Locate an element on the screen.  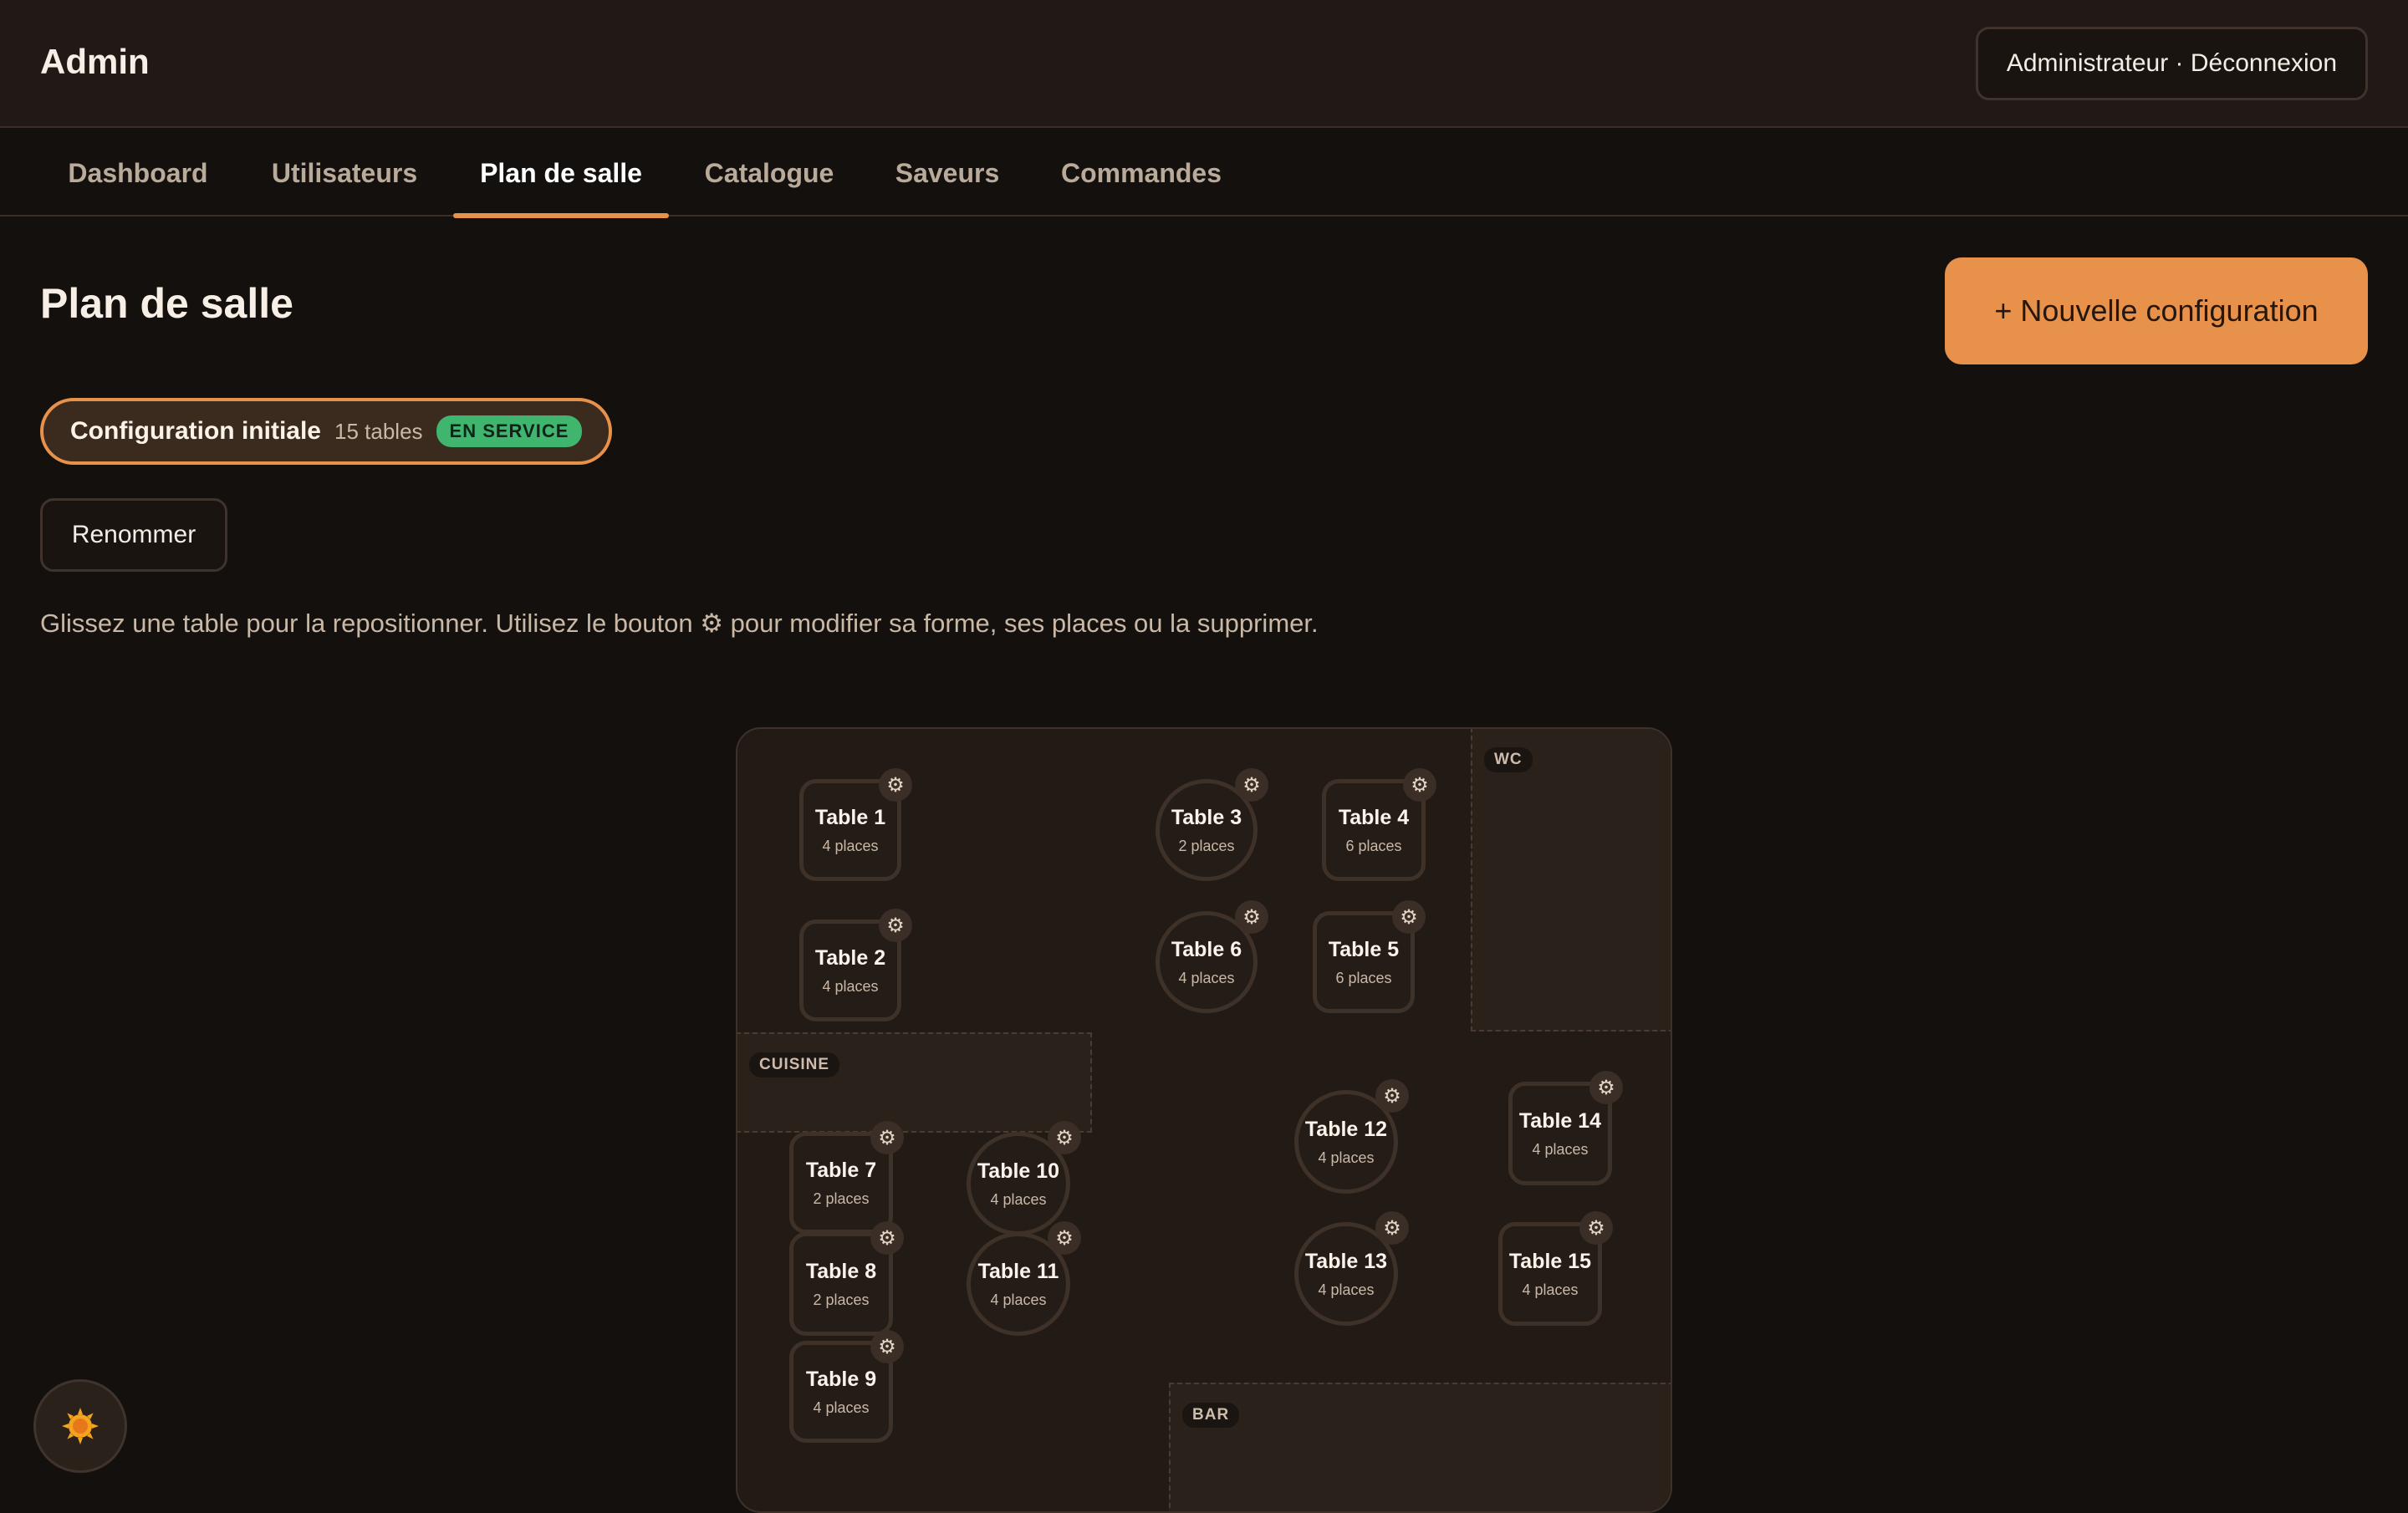
table-name: Table 8 is located at coordinates (841, 1271).